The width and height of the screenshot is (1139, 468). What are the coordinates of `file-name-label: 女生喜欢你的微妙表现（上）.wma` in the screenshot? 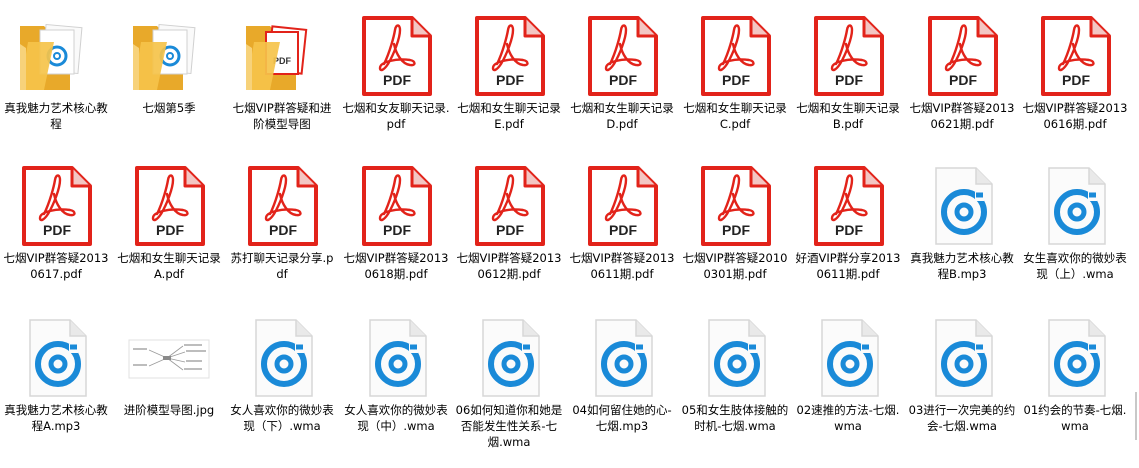 It's located at (1075, 266).